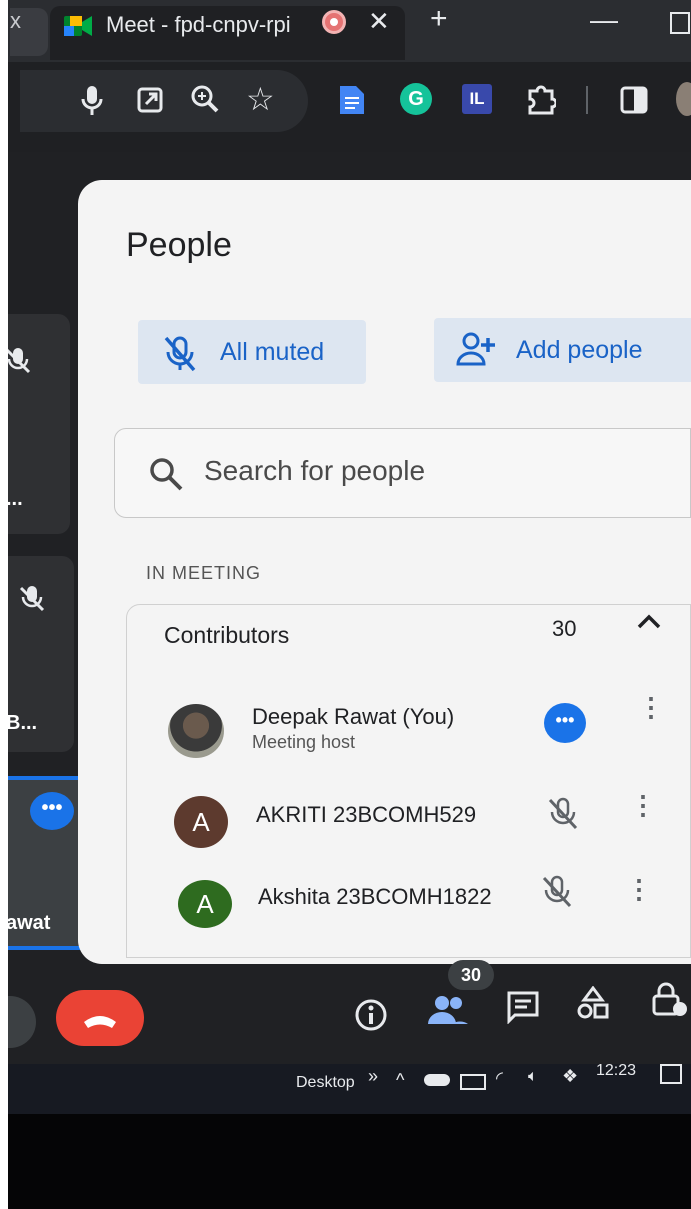 The image size is (691, 1209). What do you see at coordinates (15, 20) in the screenshot?
I see `tab-close-icon: x` at bounding box center [15, 20].